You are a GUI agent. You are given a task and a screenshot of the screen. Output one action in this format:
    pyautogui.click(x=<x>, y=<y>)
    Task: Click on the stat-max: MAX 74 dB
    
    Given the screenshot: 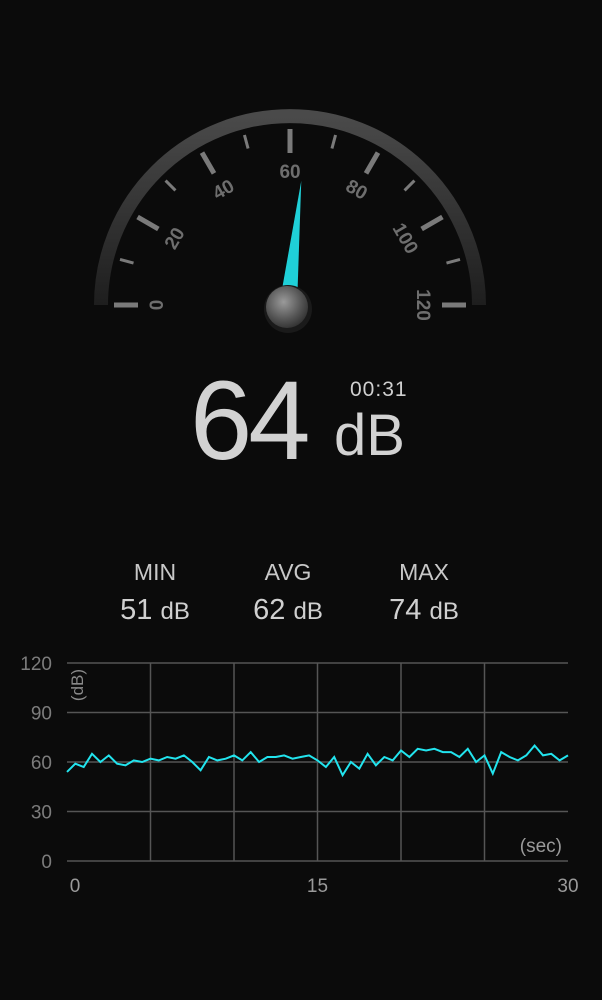 What is the action you would take?
    pyautogui.click(x=424, y=593)
    